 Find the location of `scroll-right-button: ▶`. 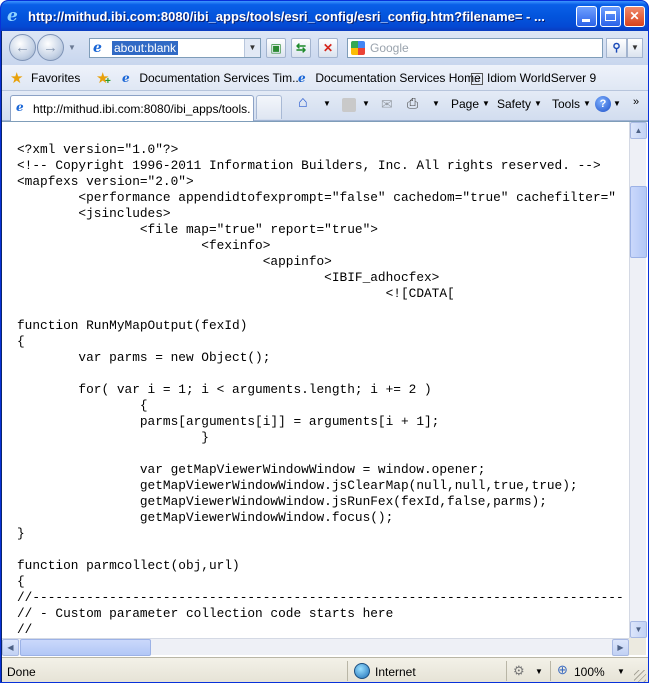

scroll-right-button: ▶ is located at coordinates (620, 647).